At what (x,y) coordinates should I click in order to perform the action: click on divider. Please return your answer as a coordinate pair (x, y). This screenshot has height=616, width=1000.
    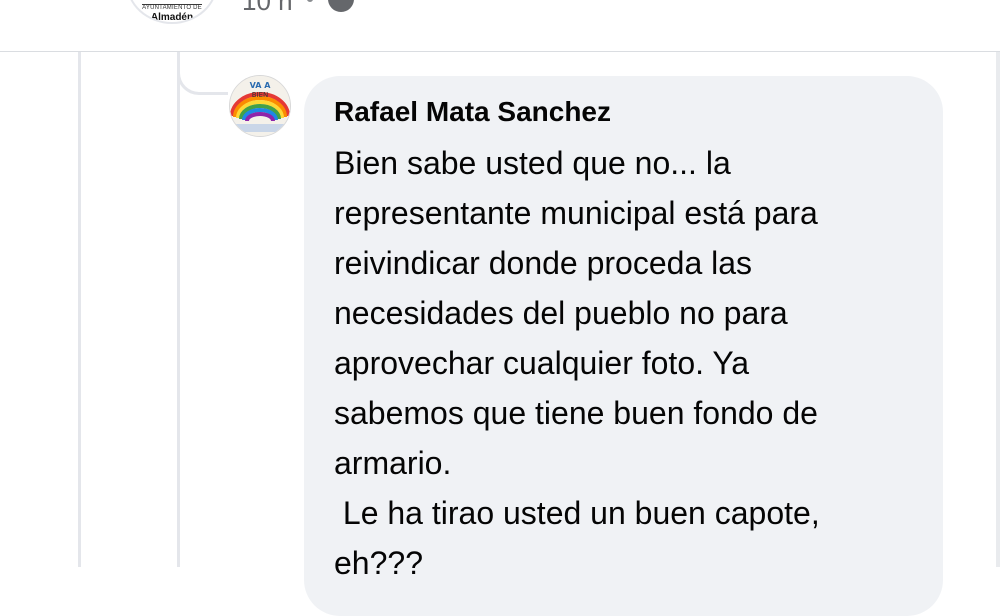
    Looking at the image, I should click on (500, 51).